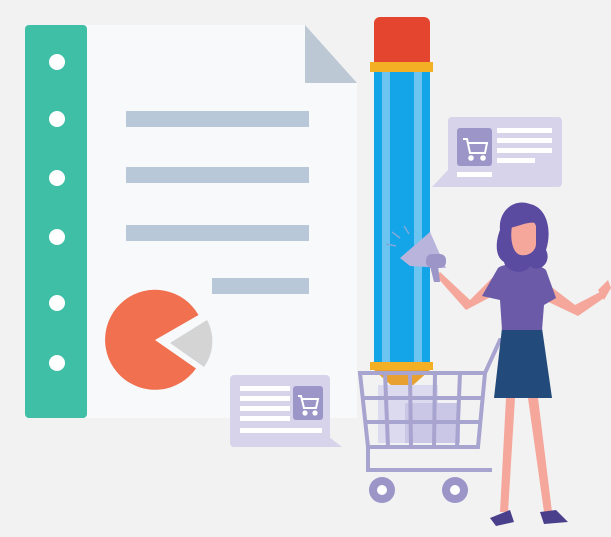 The width and height of the screenshot is (611, 537). Describe the element at coordinates (331, 54) in the screenshot. I see `document-fold` at that location.